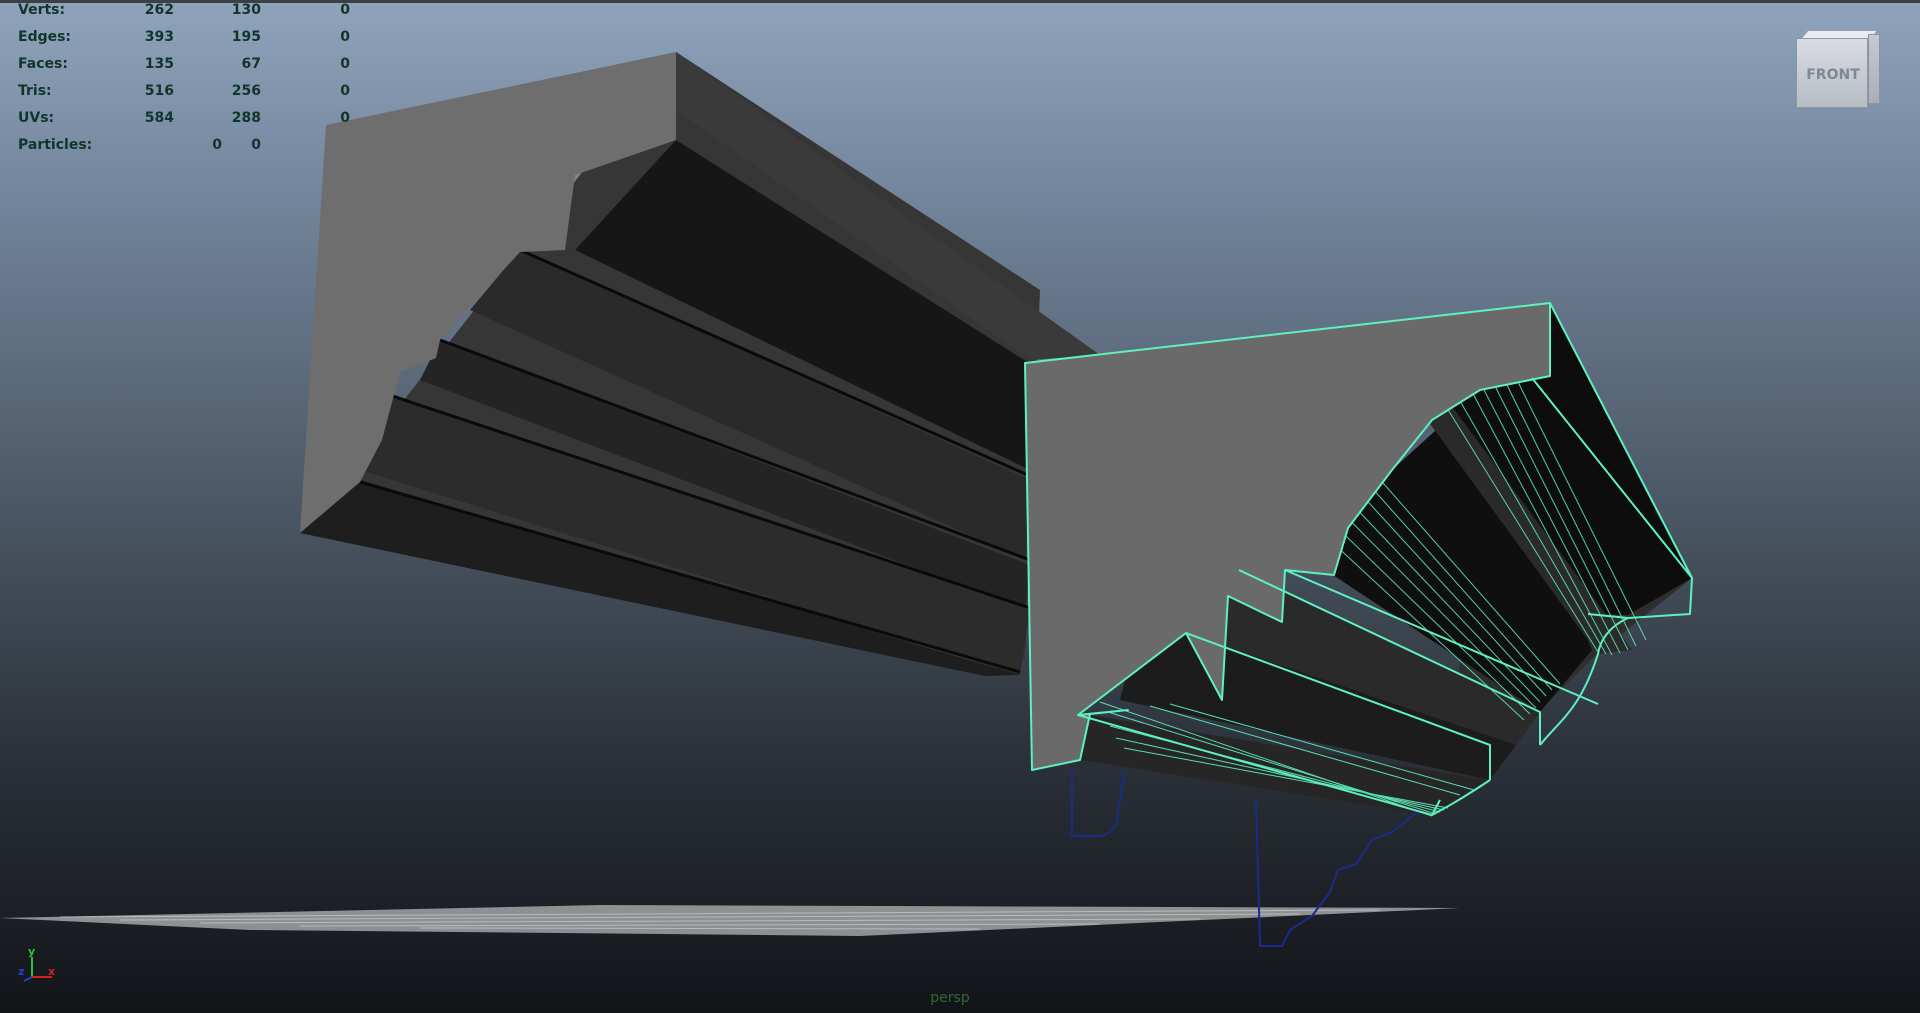  What do you see at coordinates (256, 145) in the screenshot?
I see `hud-value-object: 0` at bounding box center [256, 145].